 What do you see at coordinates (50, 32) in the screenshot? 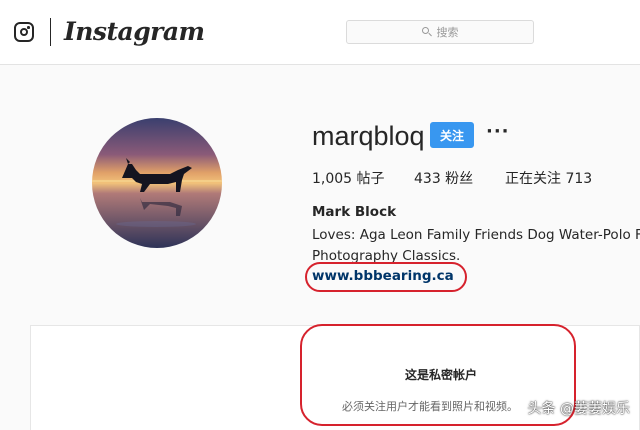
I see `nav-divider` at bounding box center [50, 32].